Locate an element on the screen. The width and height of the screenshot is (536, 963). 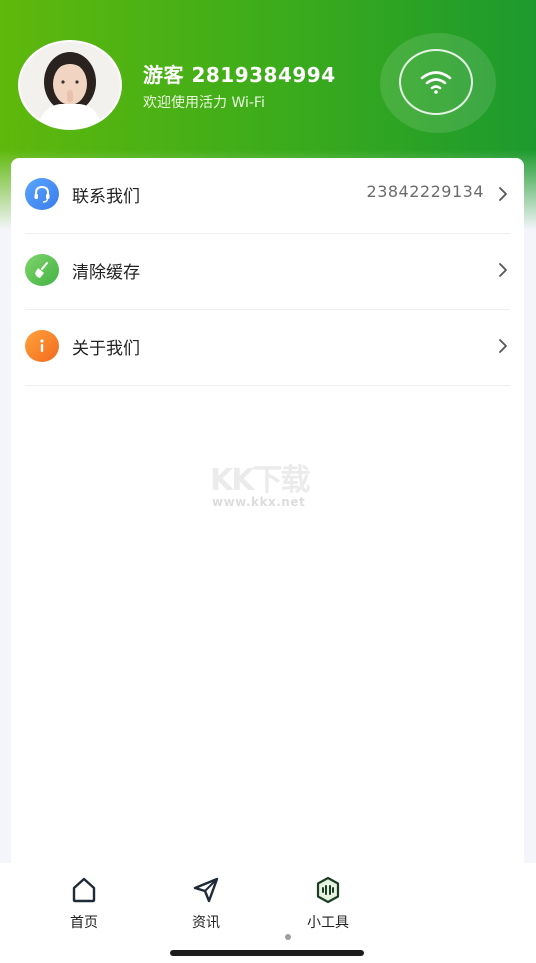
welcome-text: 欢迎使用活力 Wi-Fi is located at coordinates (204, 103).